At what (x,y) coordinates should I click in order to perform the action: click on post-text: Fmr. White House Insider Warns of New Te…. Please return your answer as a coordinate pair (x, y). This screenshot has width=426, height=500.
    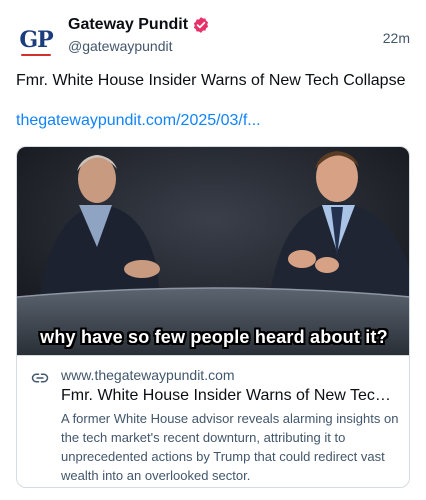
    Looking at the image, I should click on (211, 80).